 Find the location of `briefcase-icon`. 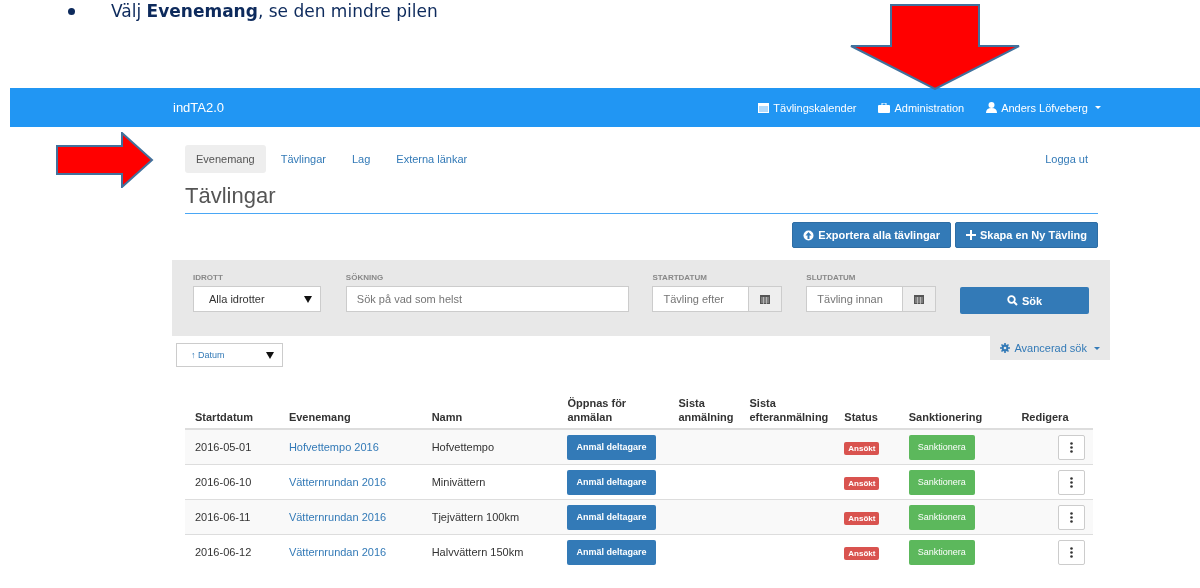

briefcase-icon is located at coordinates (884, 107).